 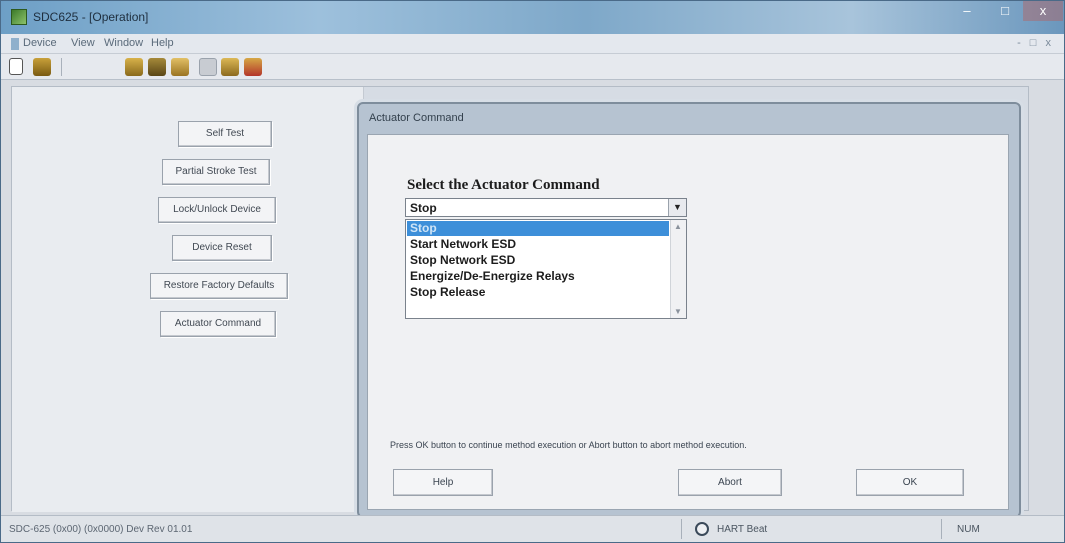 I want to click on scroll-up-icon: ▲, so click(x=678, y=226).